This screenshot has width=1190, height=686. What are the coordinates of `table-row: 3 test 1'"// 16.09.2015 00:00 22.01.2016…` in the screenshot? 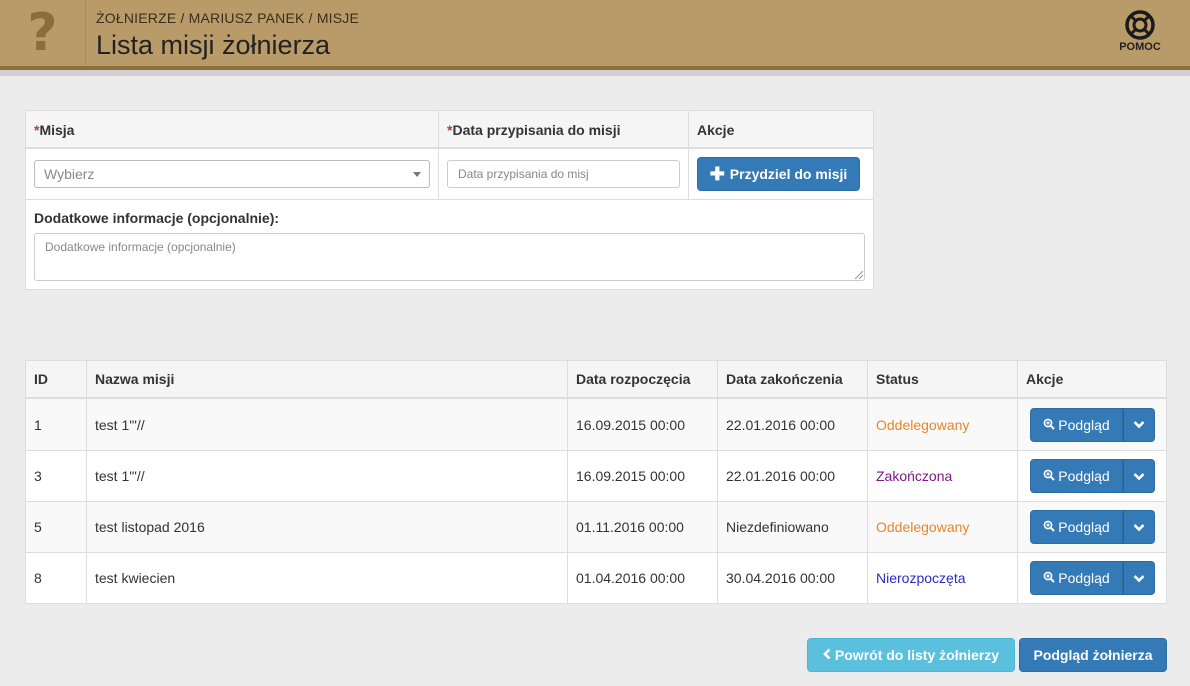 It's located at (596, 475).